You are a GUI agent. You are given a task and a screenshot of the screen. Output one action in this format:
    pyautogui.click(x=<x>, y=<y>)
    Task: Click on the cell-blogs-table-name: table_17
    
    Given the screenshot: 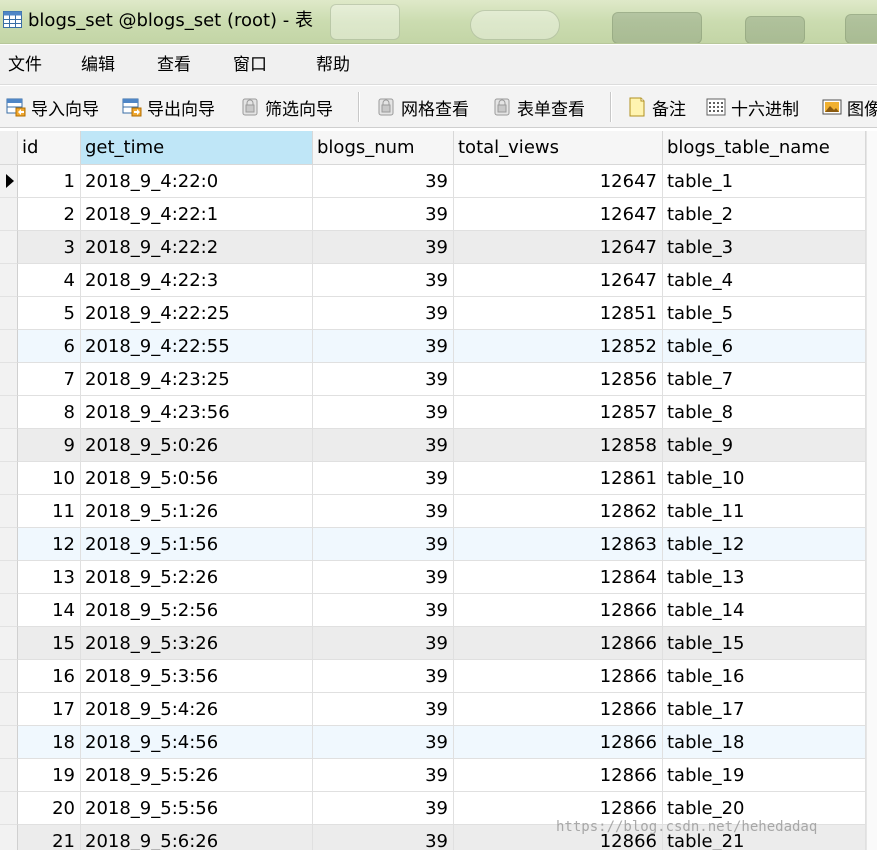 What is the action you would take?
    pyautogui.click(x=764, y=709)
    